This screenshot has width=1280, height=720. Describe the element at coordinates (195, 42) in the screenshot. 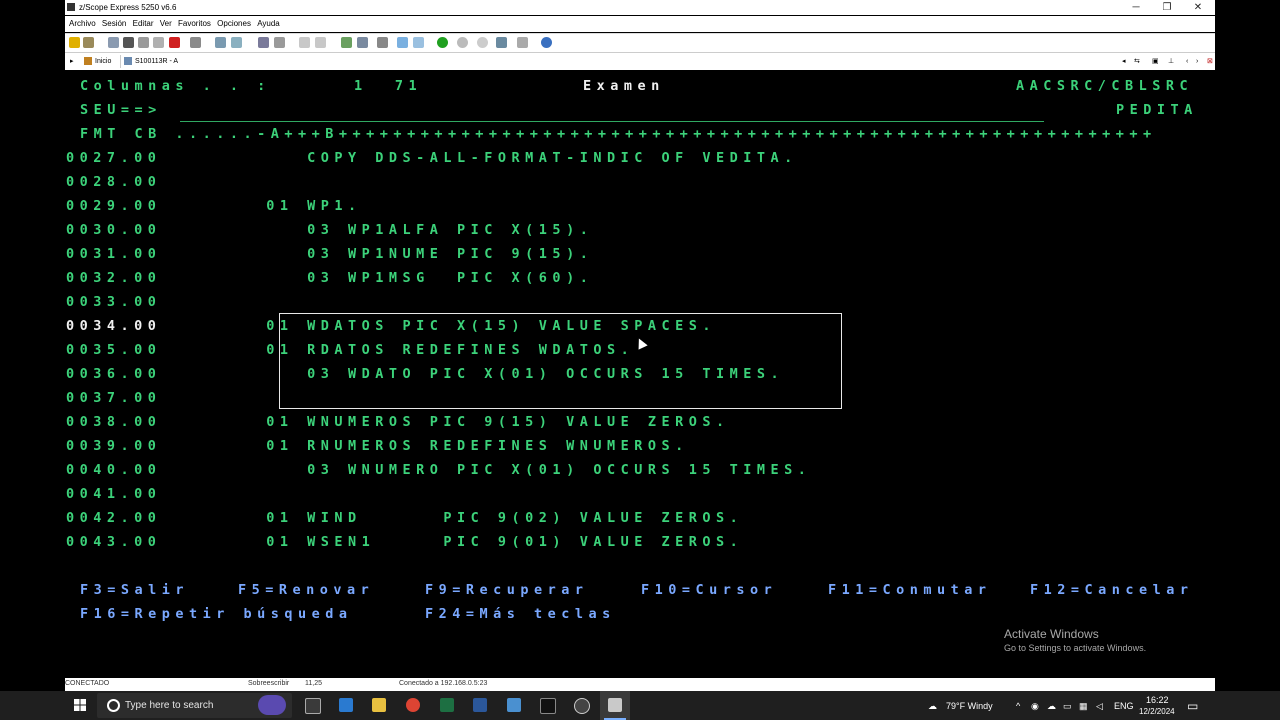

I see `select-icon` at that location.